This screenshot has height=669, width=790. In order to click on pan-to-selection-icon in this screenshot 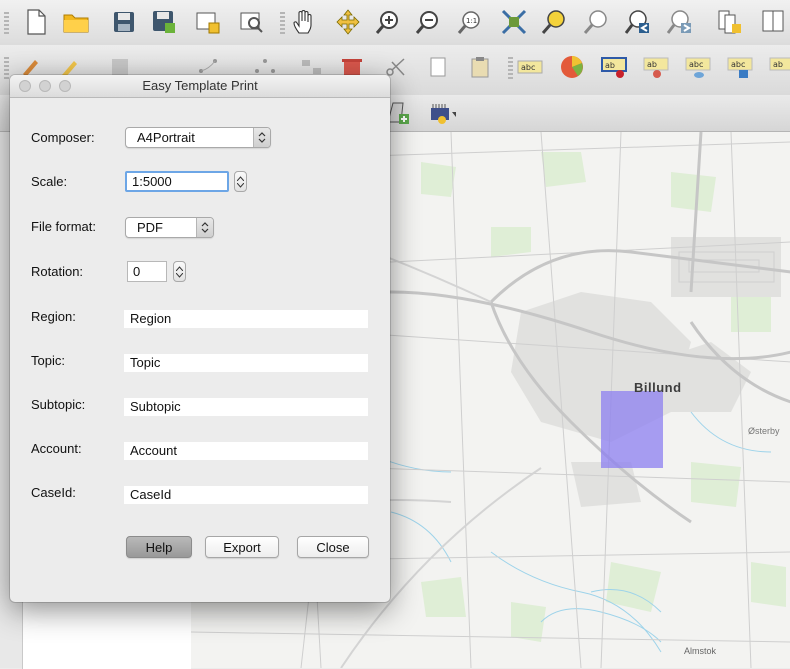, I will do `click(348, 22)`.